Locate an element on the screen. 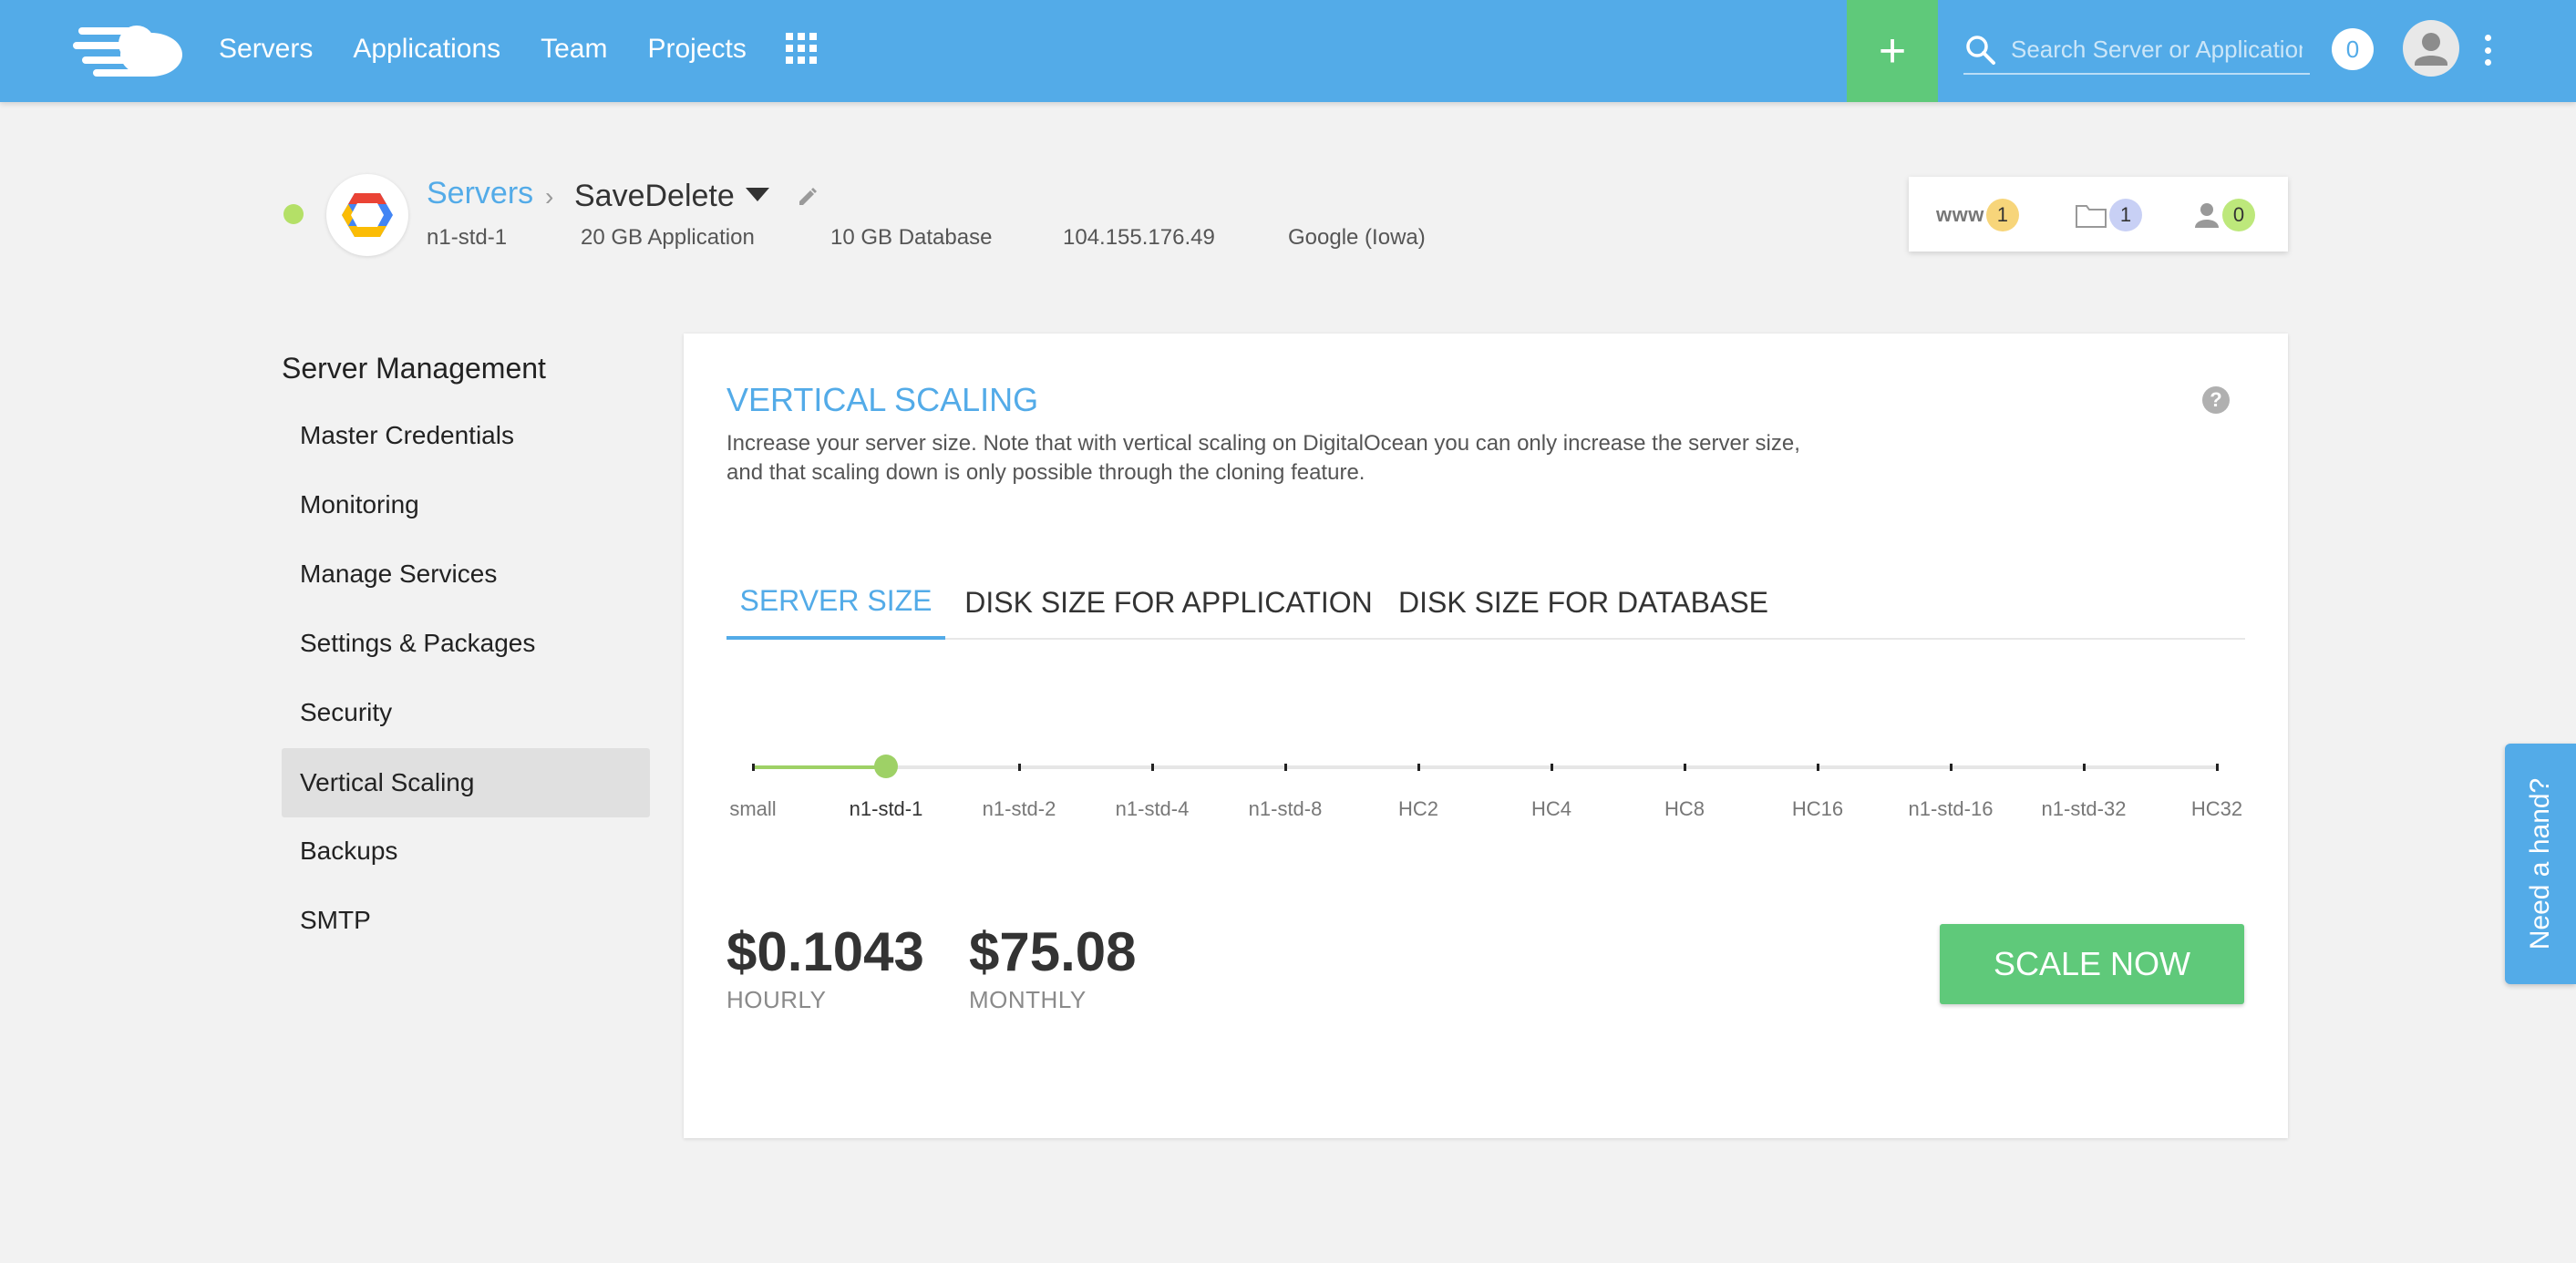 This screenshot has width=2576, height=1263. sidebar-item-security: Security is located at coordinates (466, 713).